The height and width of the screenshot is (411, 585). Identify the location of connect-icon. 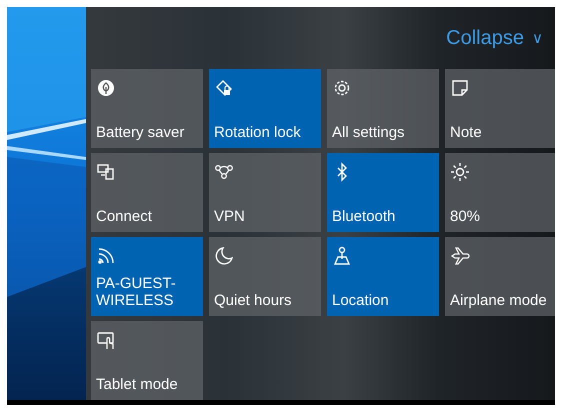
(106, 172).